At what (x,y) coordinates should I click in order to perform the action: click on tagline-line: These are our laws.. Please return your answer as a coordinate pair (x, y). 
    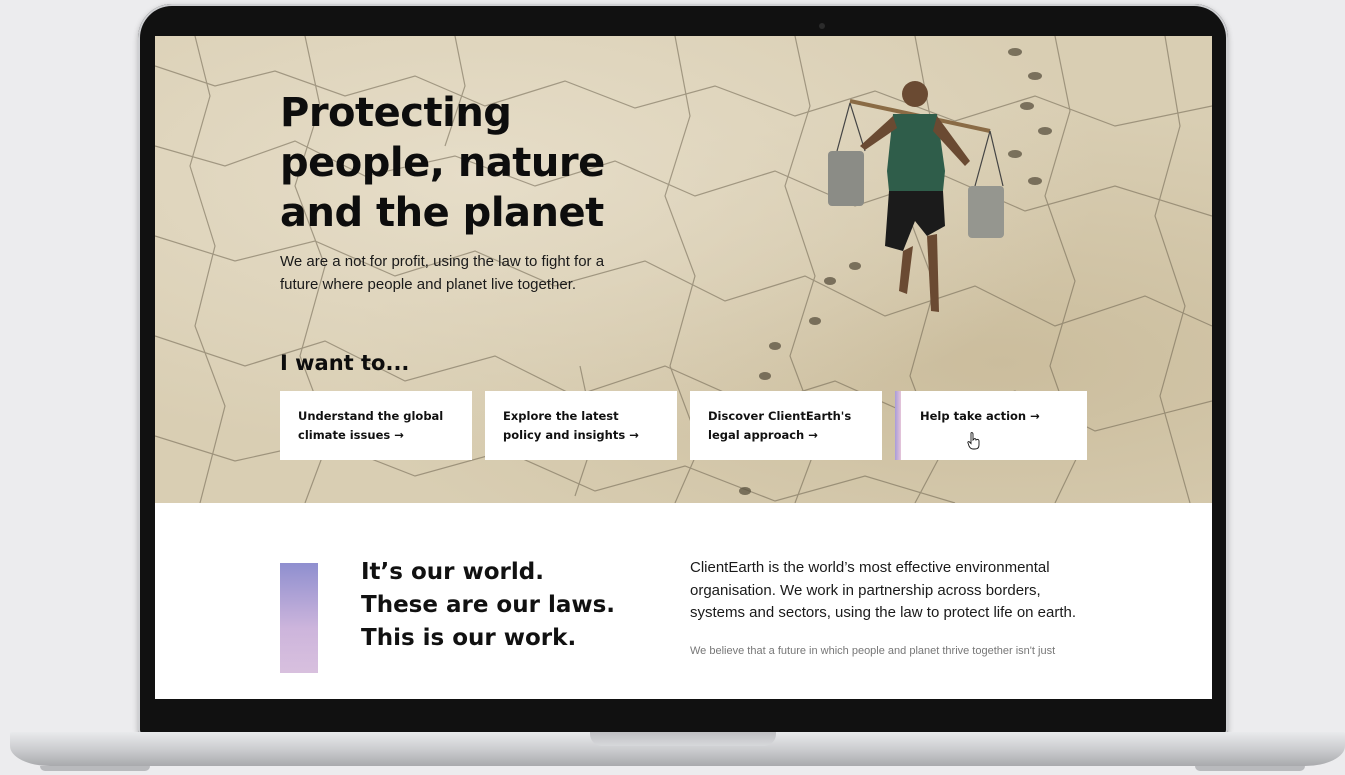
    Looking at the image, I should click on (488, 605).